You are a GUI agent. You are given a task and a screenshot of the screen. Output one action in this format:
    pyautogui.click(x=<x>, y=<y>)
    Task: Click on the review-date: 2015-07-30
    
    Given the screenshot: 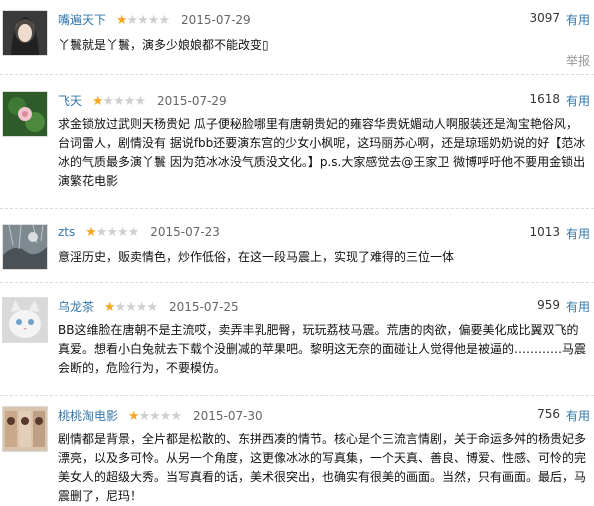 What is the action you would take?
    pyautogui.click(x=227, y=416)
    